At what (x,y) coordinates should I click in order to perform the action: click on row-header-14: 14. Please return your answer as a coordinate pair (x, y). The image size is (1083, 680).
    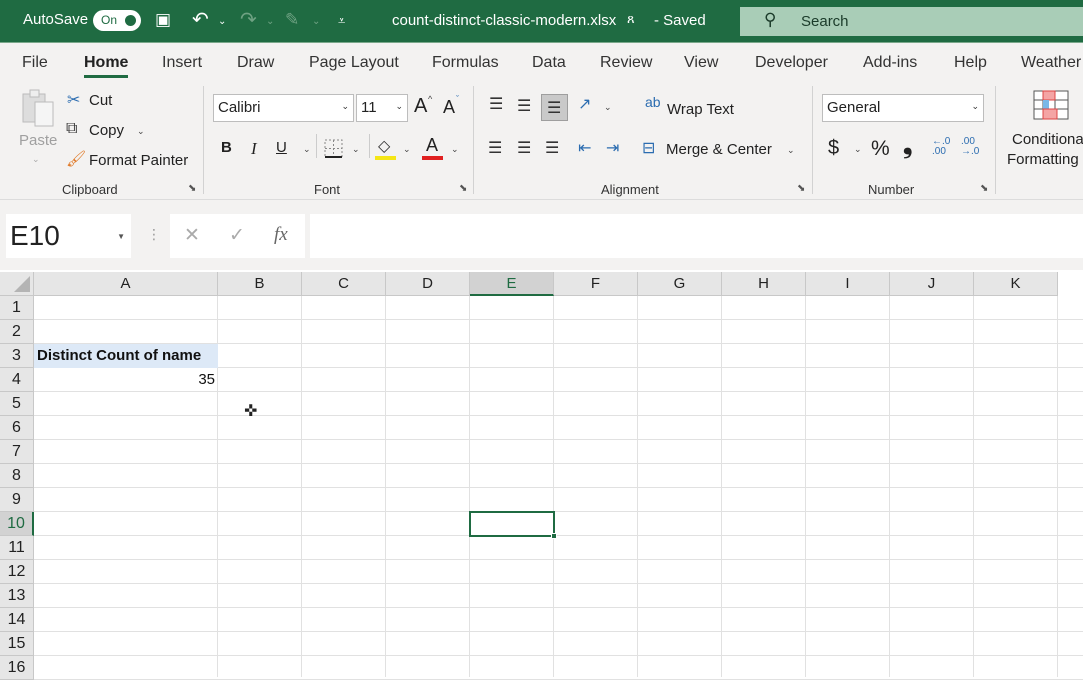
    Looking at the image, I should click on (17, 620).